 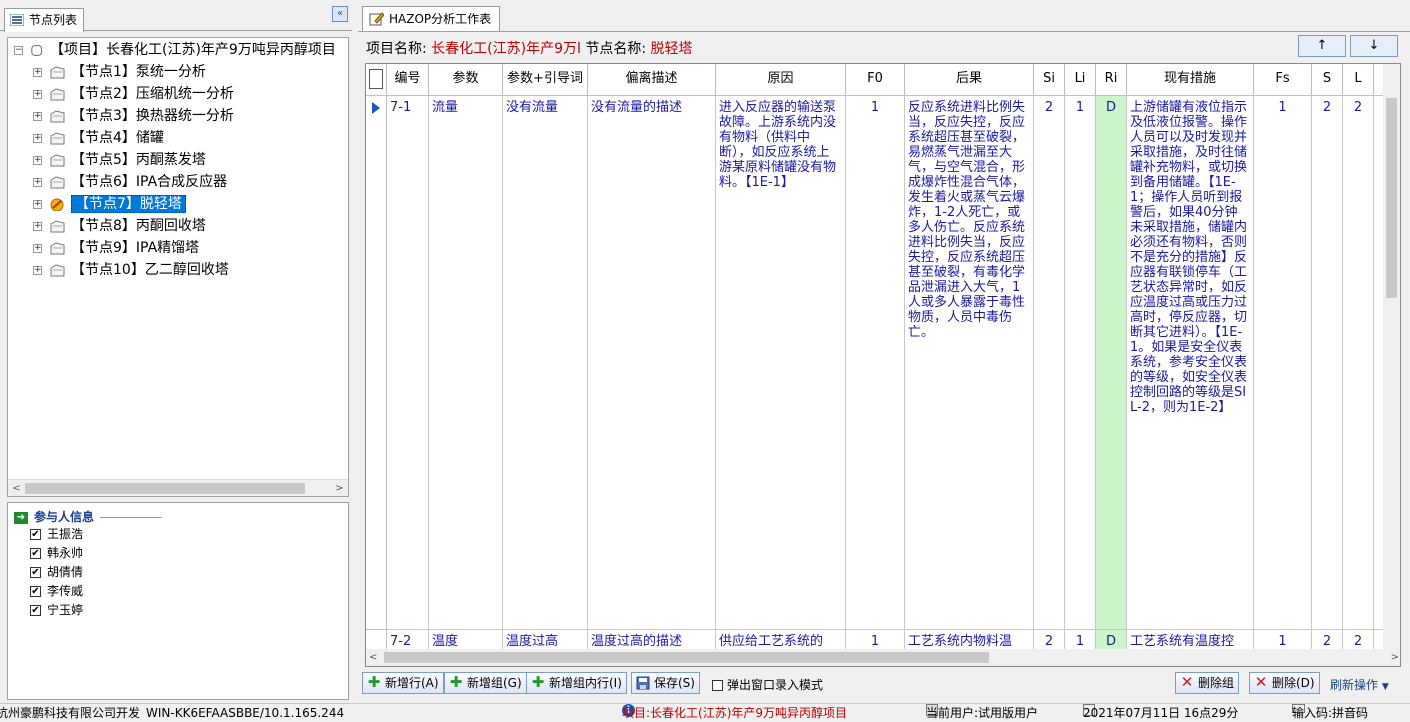 What do you see at coordinates (65, 534) in the screenshot?
I see `participant-name: 王振浩` at bounding box center [65, 534].